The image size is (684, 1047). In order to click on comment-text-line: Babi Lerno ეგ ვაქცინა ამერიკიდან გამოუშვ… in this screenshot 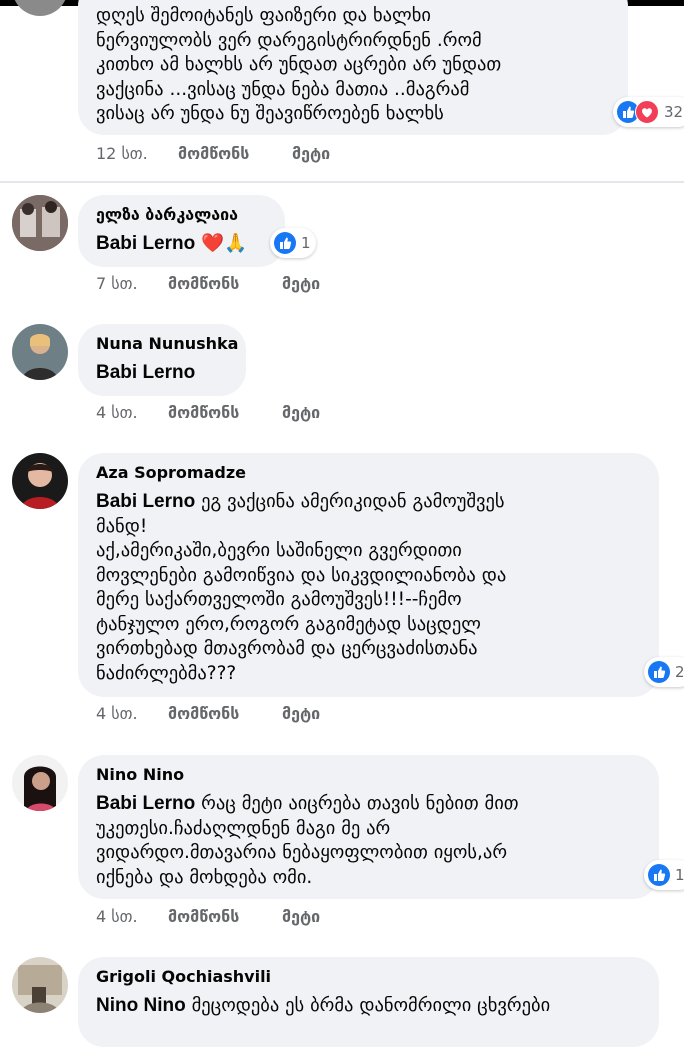, I will do `click(300, 501)`.